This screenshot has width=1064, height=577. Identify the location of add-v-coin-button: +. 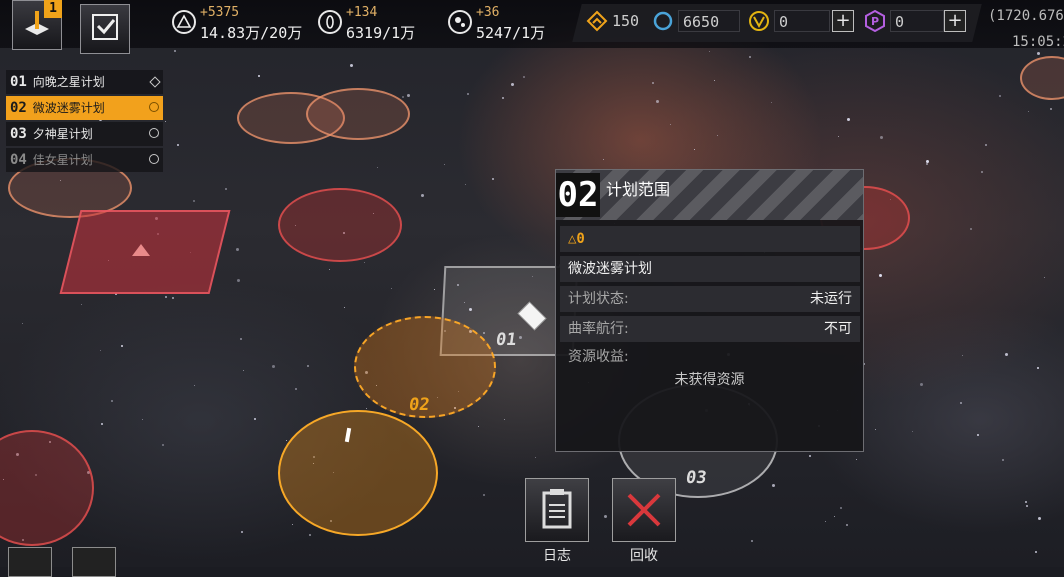
(843, 21).